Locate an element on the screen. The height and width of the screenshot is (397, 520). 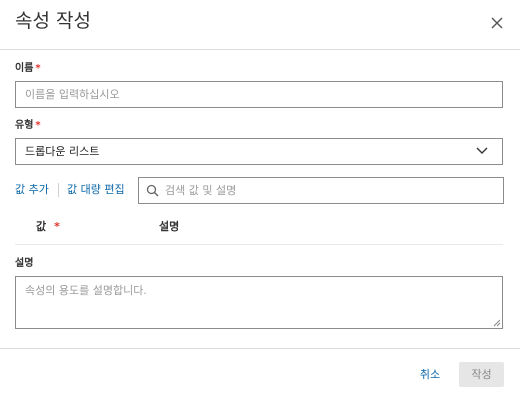
type-select: 드롭다운 리스트 is located at coordinates (259, 151).